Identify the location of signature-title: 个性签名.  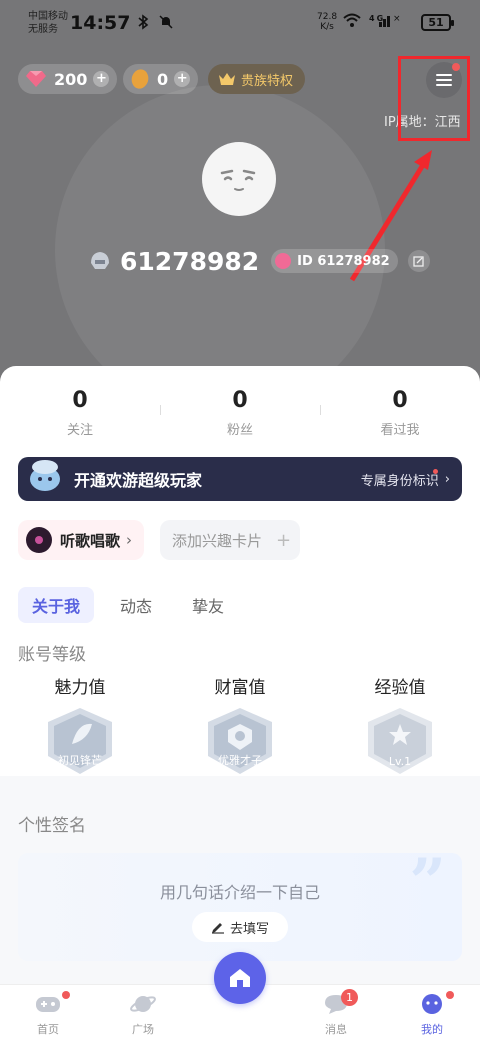
(52, 826).